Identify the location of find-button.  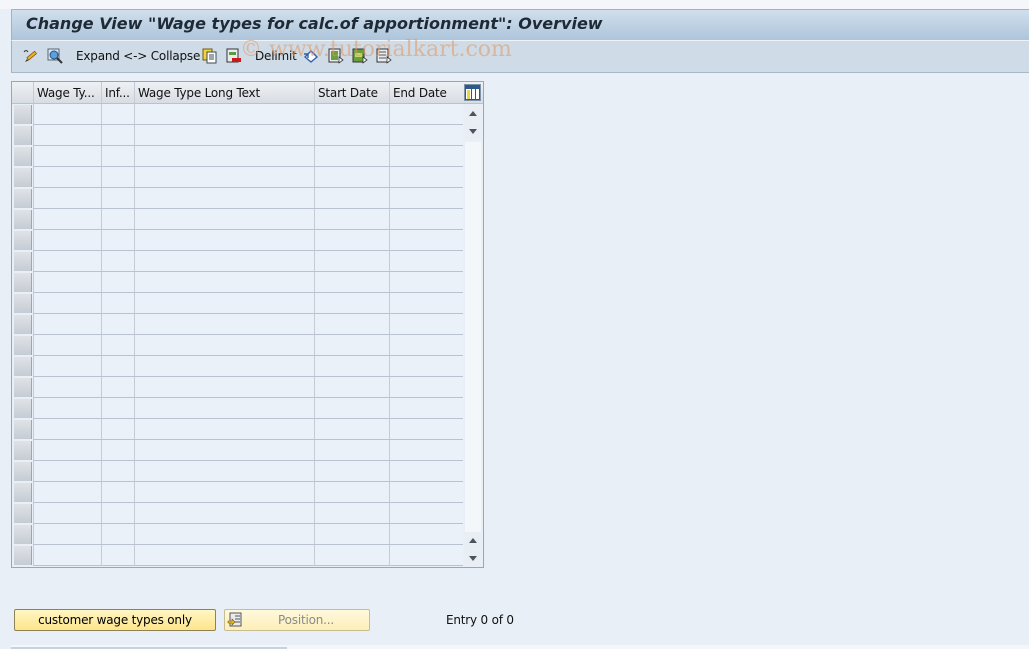
(55, 56).